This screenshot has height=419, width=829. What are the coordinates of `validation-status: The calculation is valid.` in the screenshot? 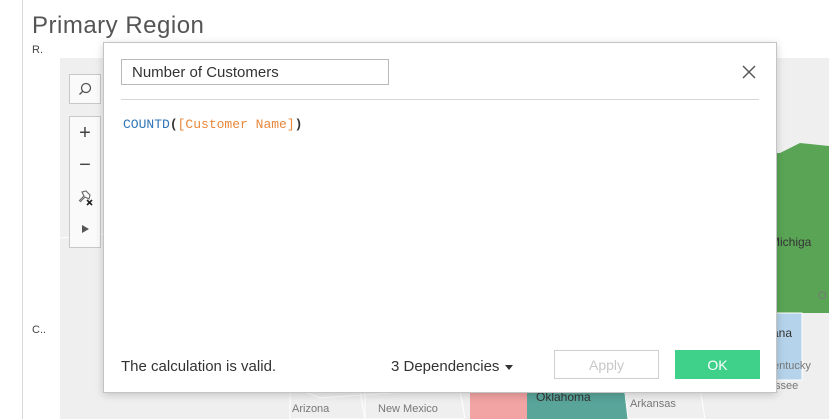 It's located at (199, 366).